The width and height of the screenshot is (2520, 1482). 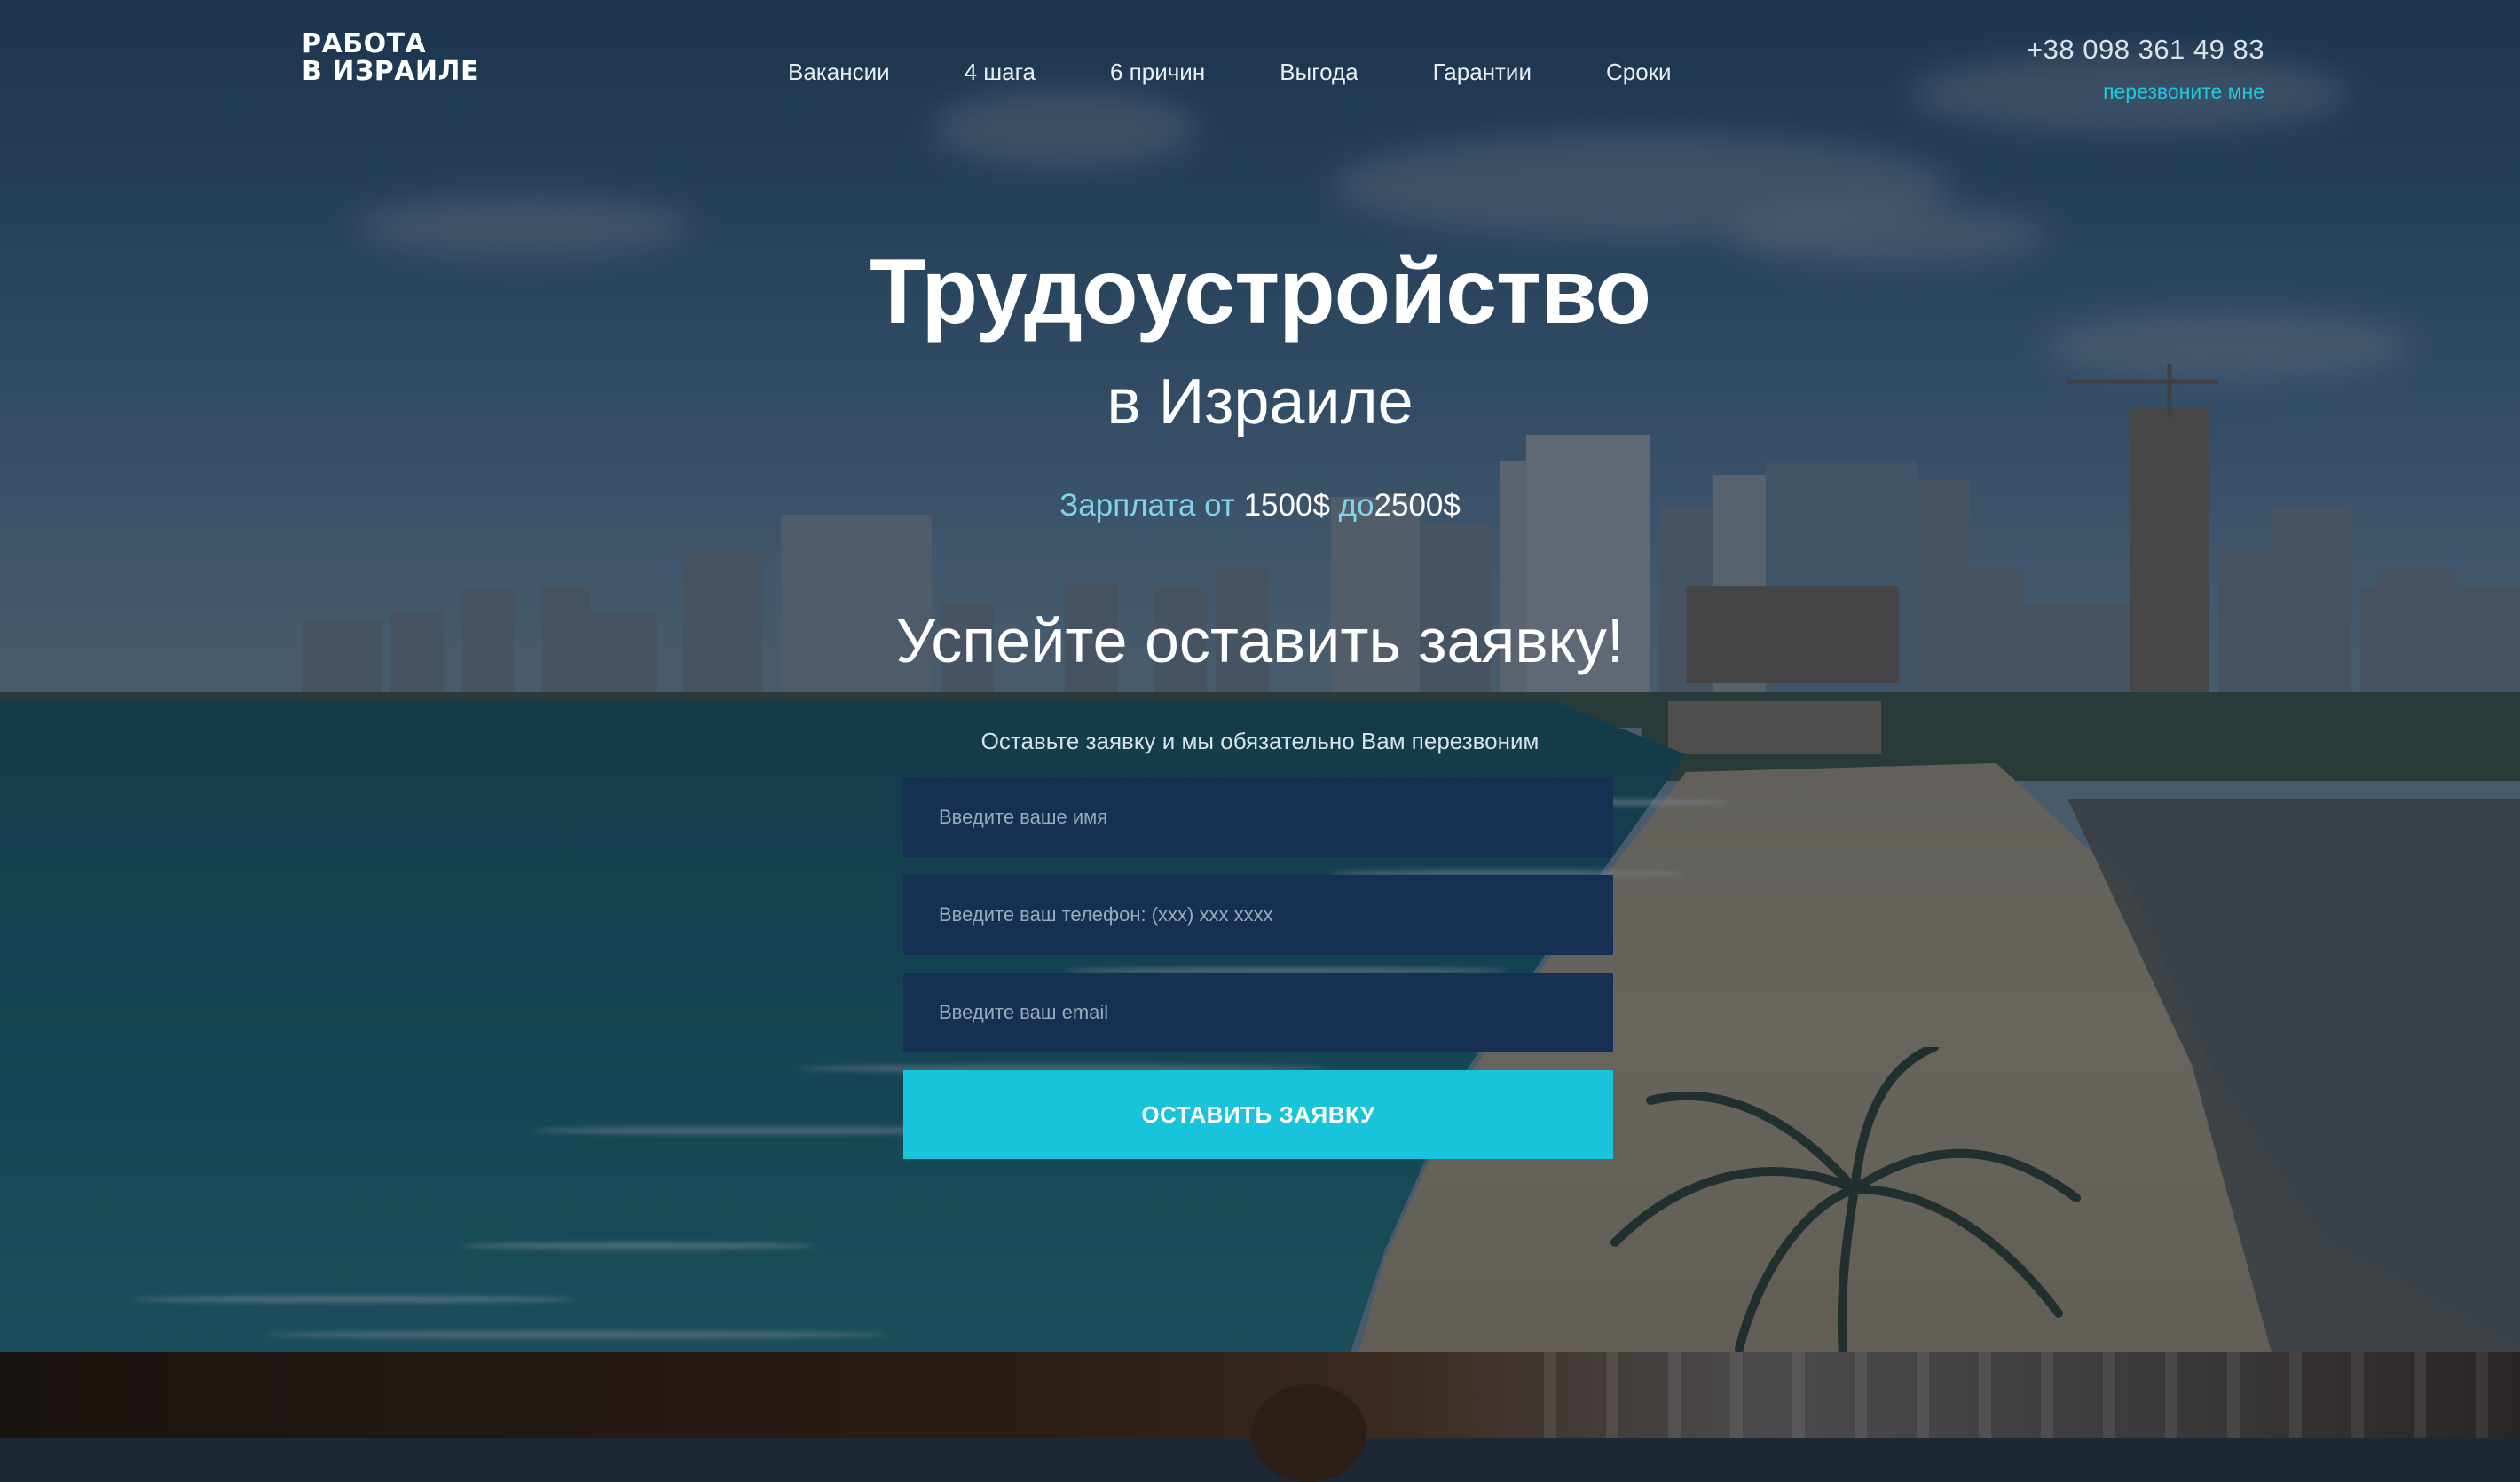 What do you see at coordinates (1258, 1013) in the screenshot?
I see `email-input` at bounding box center [1258, 1013].